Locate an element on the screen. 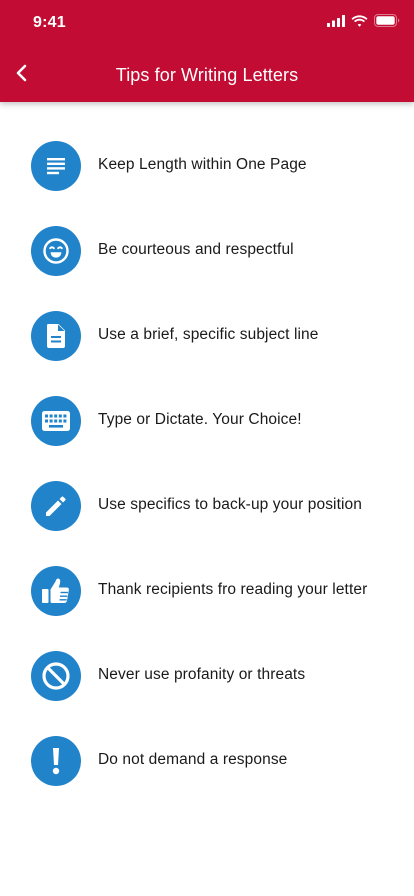  thumbs-up-icon is located at coordinates (56, 591).